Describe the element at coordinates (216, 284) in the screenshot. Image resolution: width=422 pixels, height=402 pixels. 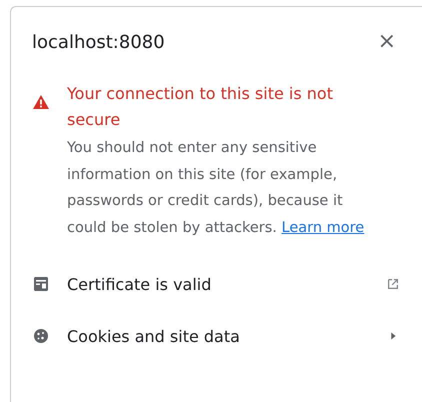
I see `menu-item: Certificate is valid` at that location.